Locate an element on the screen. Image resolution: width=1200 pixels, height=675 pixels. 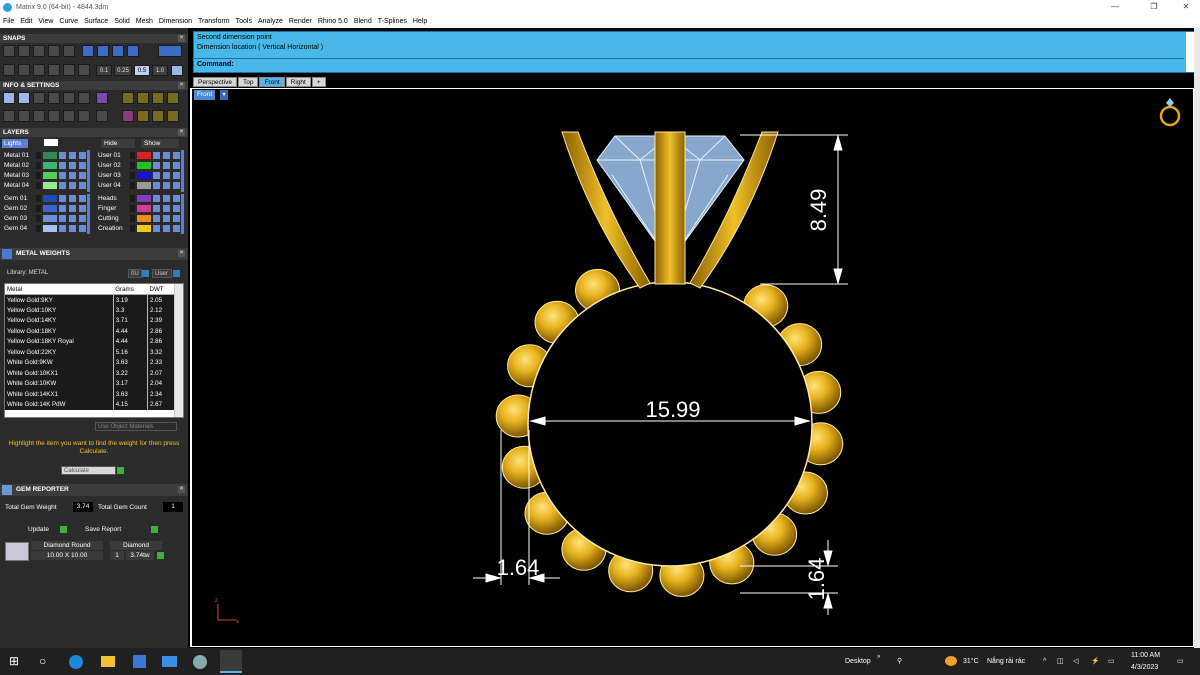
cursor-icon is located at coordinates (84, 70).